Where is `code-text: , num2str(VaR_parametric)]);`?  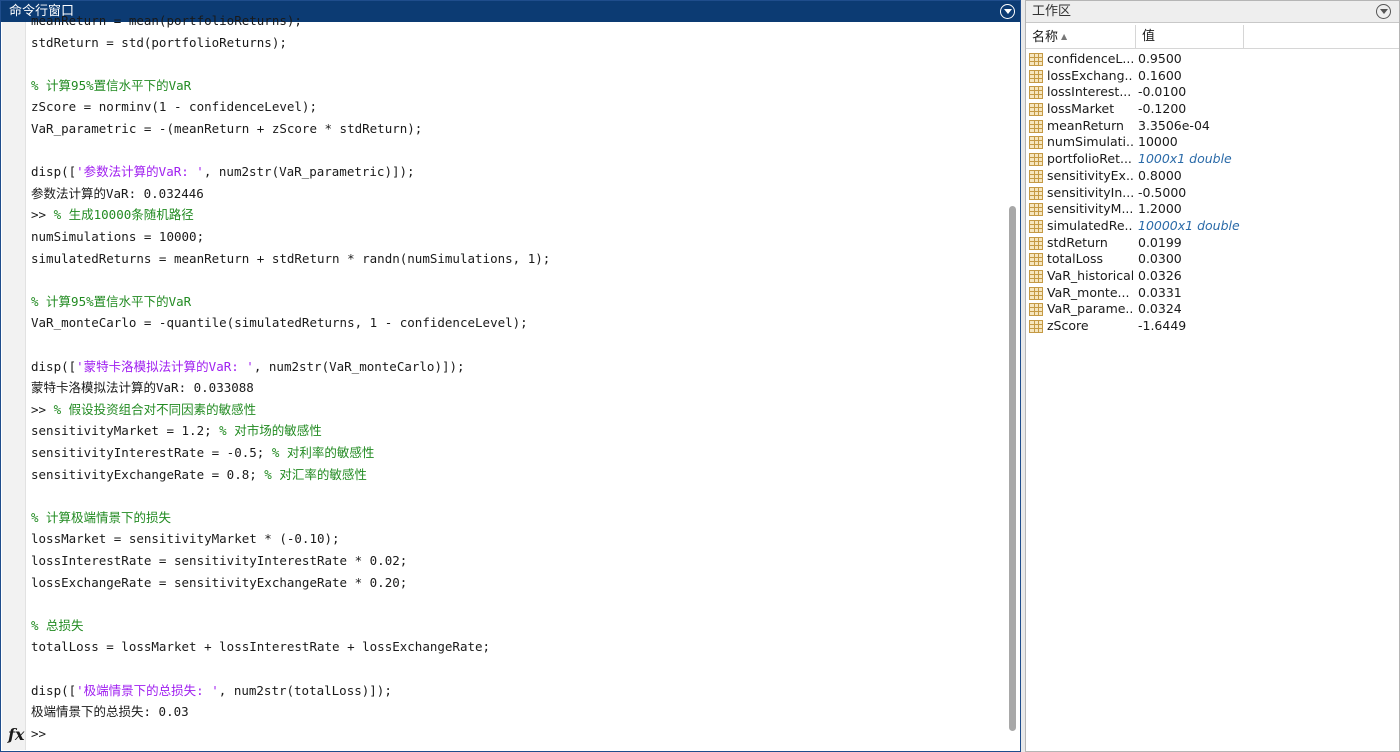
code-text: , num2str(VaR_parametric)]); is located at coordinates (309, 172).